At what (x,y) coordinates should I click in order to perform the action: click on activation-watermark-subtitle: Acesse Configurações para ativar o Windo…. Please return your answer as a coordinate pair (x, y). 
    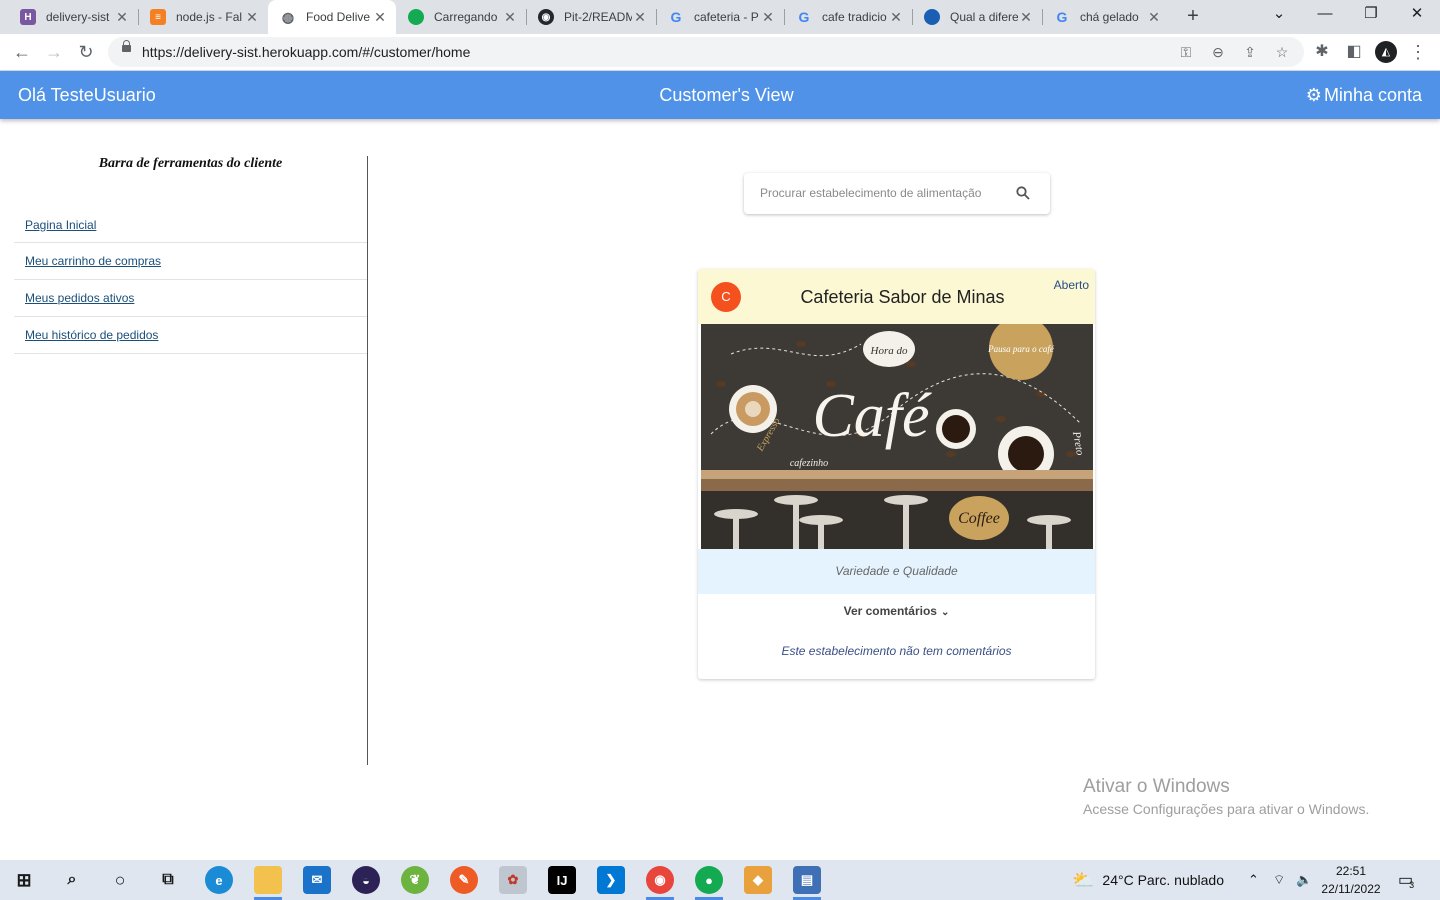
    Looking at the image, I should click on (1226, 809).